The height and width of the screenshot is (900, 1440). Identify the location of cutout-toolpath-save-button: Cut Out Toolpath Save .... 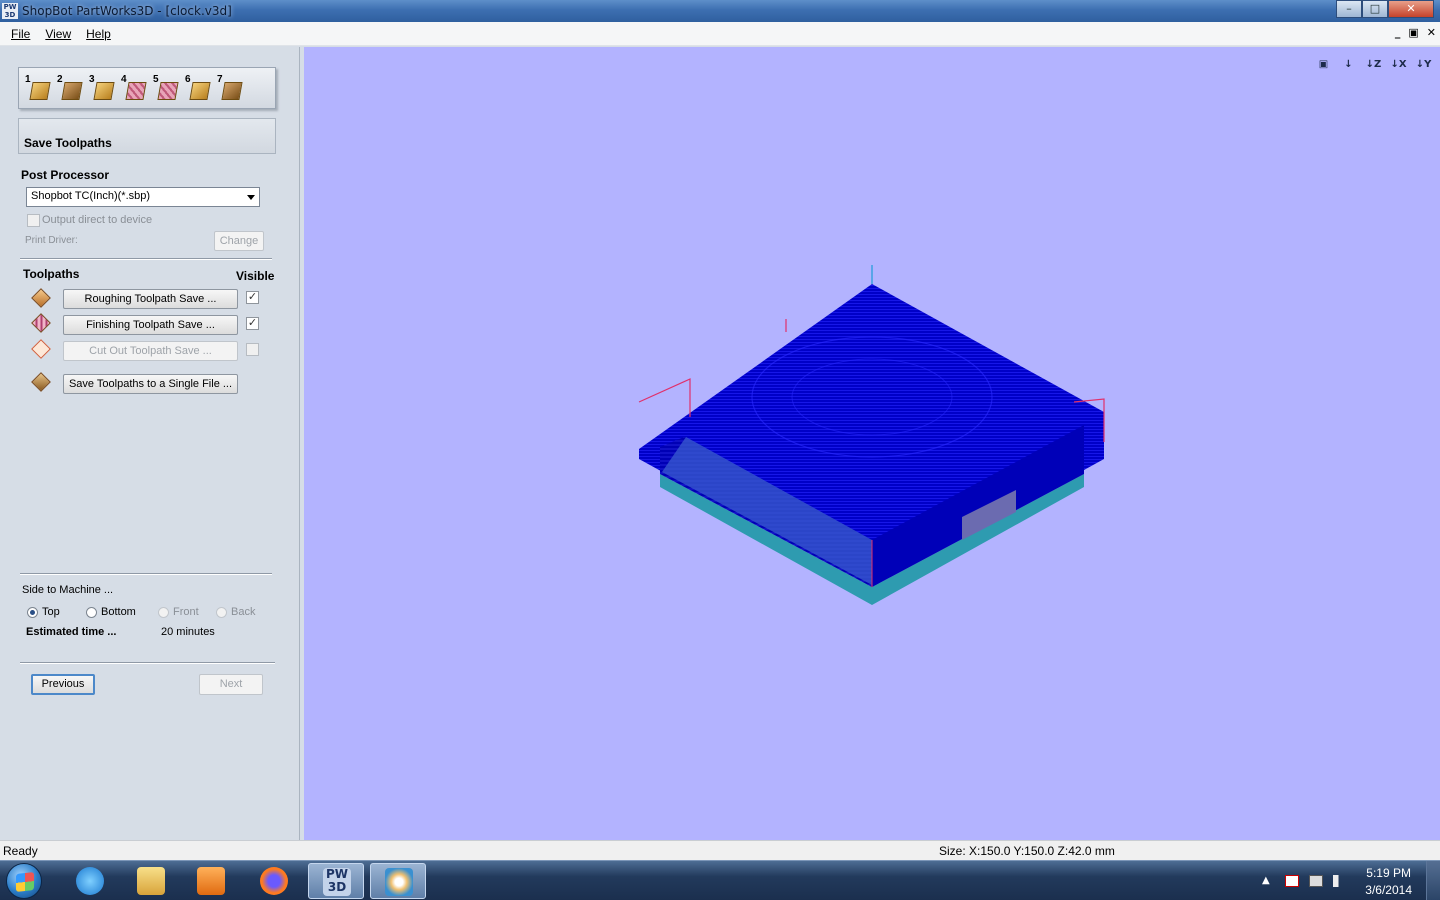
(150, 351).